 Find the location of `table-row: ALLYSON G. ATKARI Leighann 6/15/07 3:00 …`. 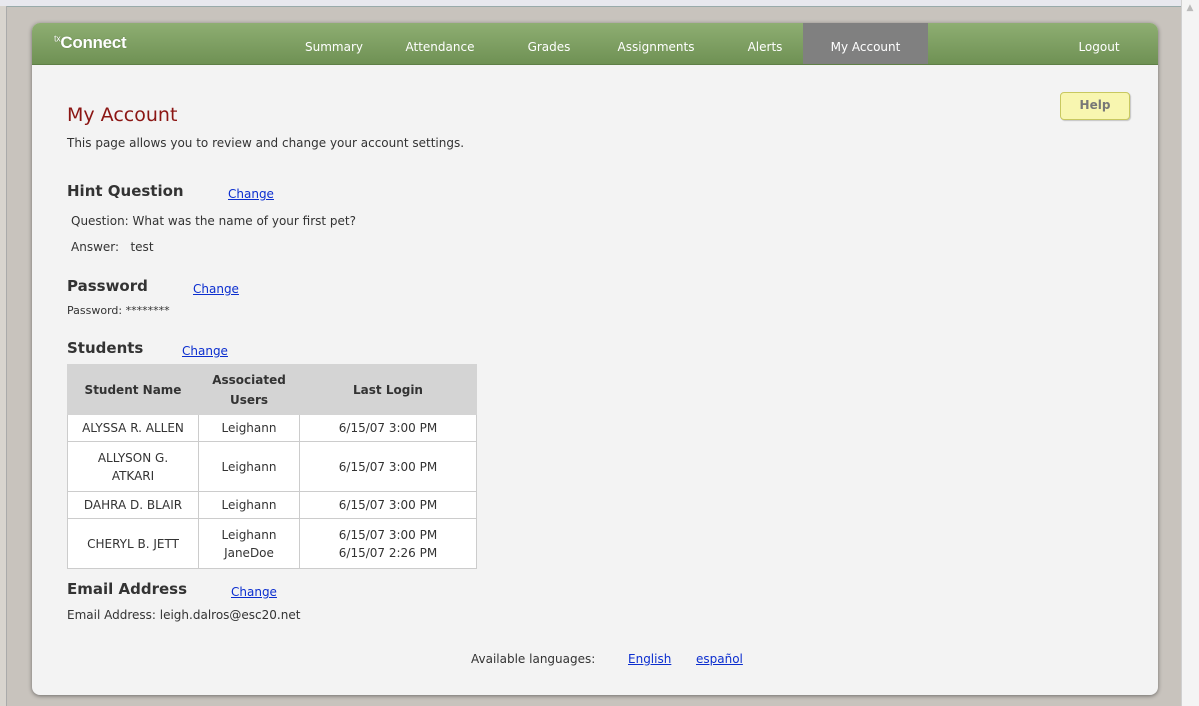

table-row: ALLYSON G. ATKARI Leighann 6/15/07 3:00 … is located at coordinates (272, 466).